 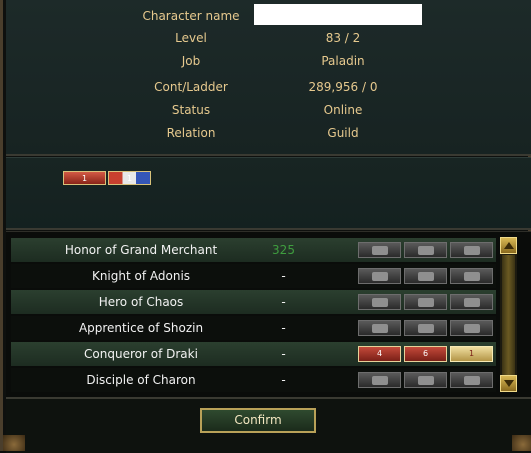 I want to click on level-value: 83 / 2, so click(x=343, y=38).